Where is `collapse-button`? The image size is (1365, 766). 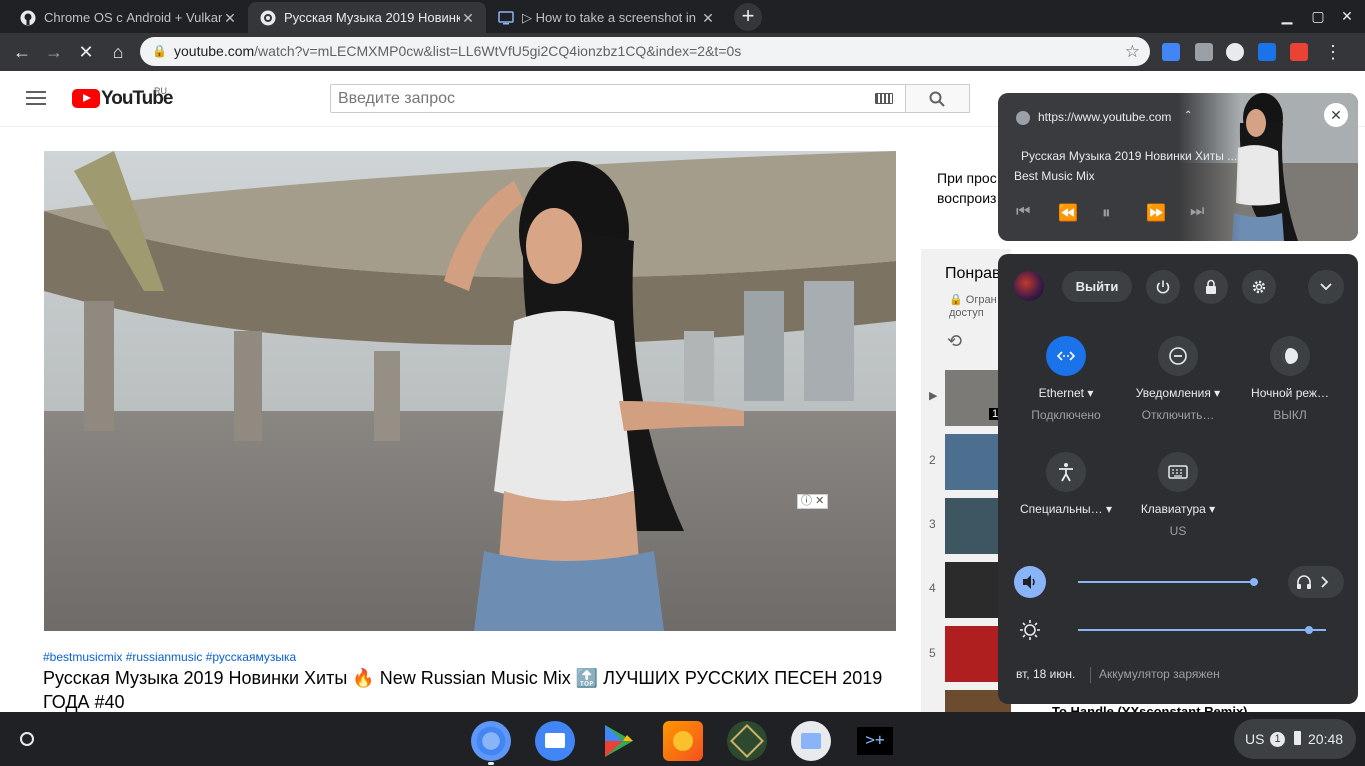
collapse-button is located at coordinates (1326, 287).